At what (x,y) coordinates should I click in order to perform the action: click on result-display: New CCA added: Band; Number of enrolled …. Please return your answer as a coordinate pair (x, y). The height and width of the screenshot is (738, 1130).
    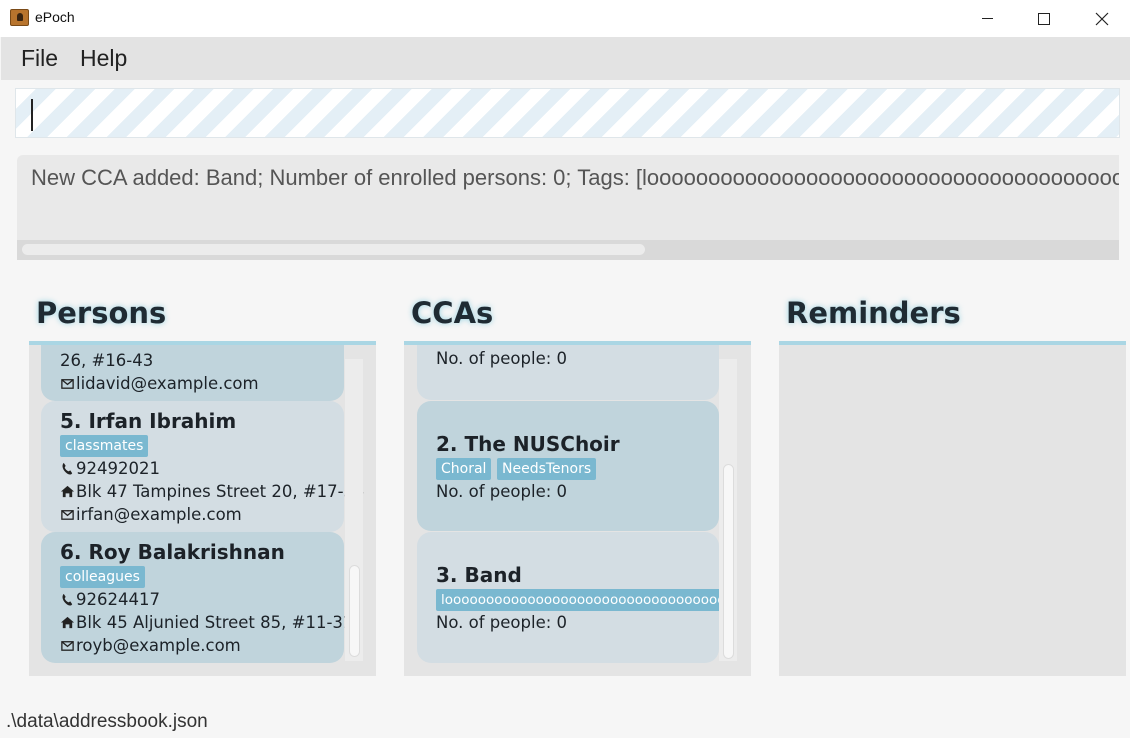
    Looking at the image, I should click on (568, 207).